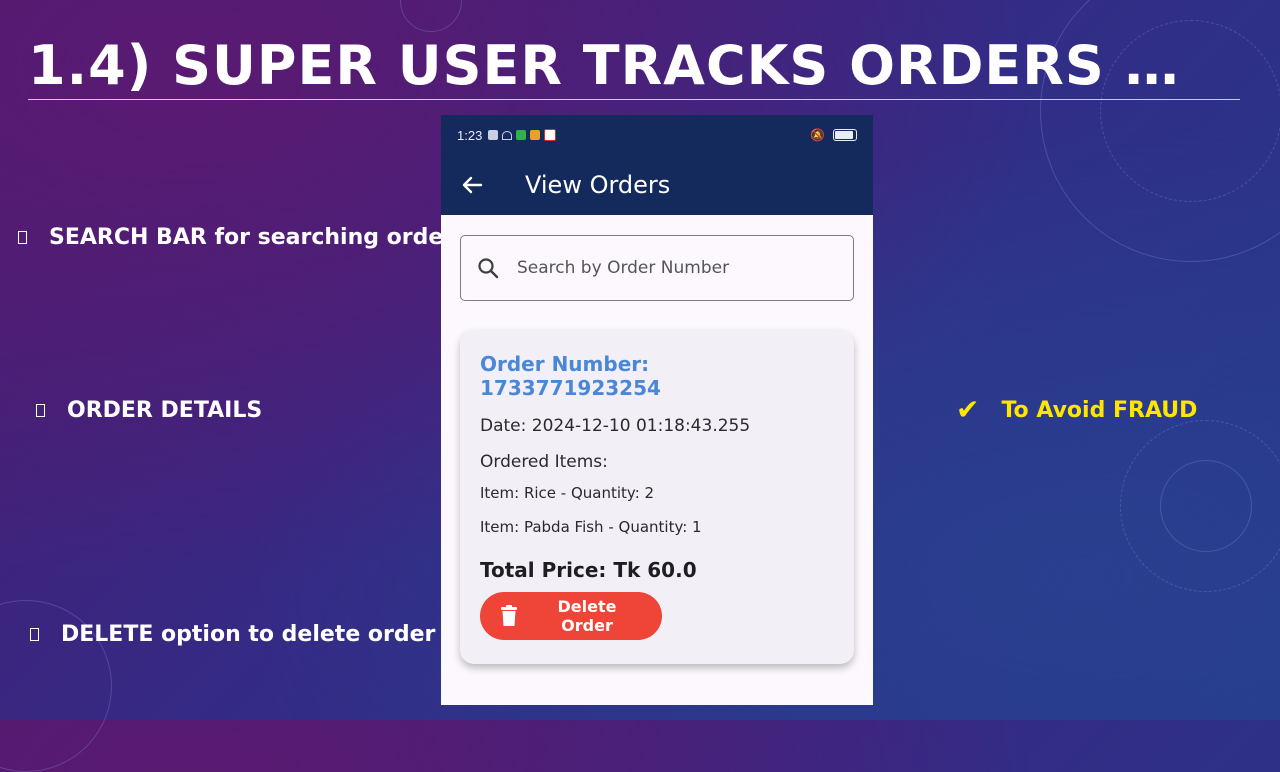 The width and height of the screenshot is (1280, 772). Describe the element at coordinates (550, 135) in the screenshot. I see `gmail-icon` at that location.